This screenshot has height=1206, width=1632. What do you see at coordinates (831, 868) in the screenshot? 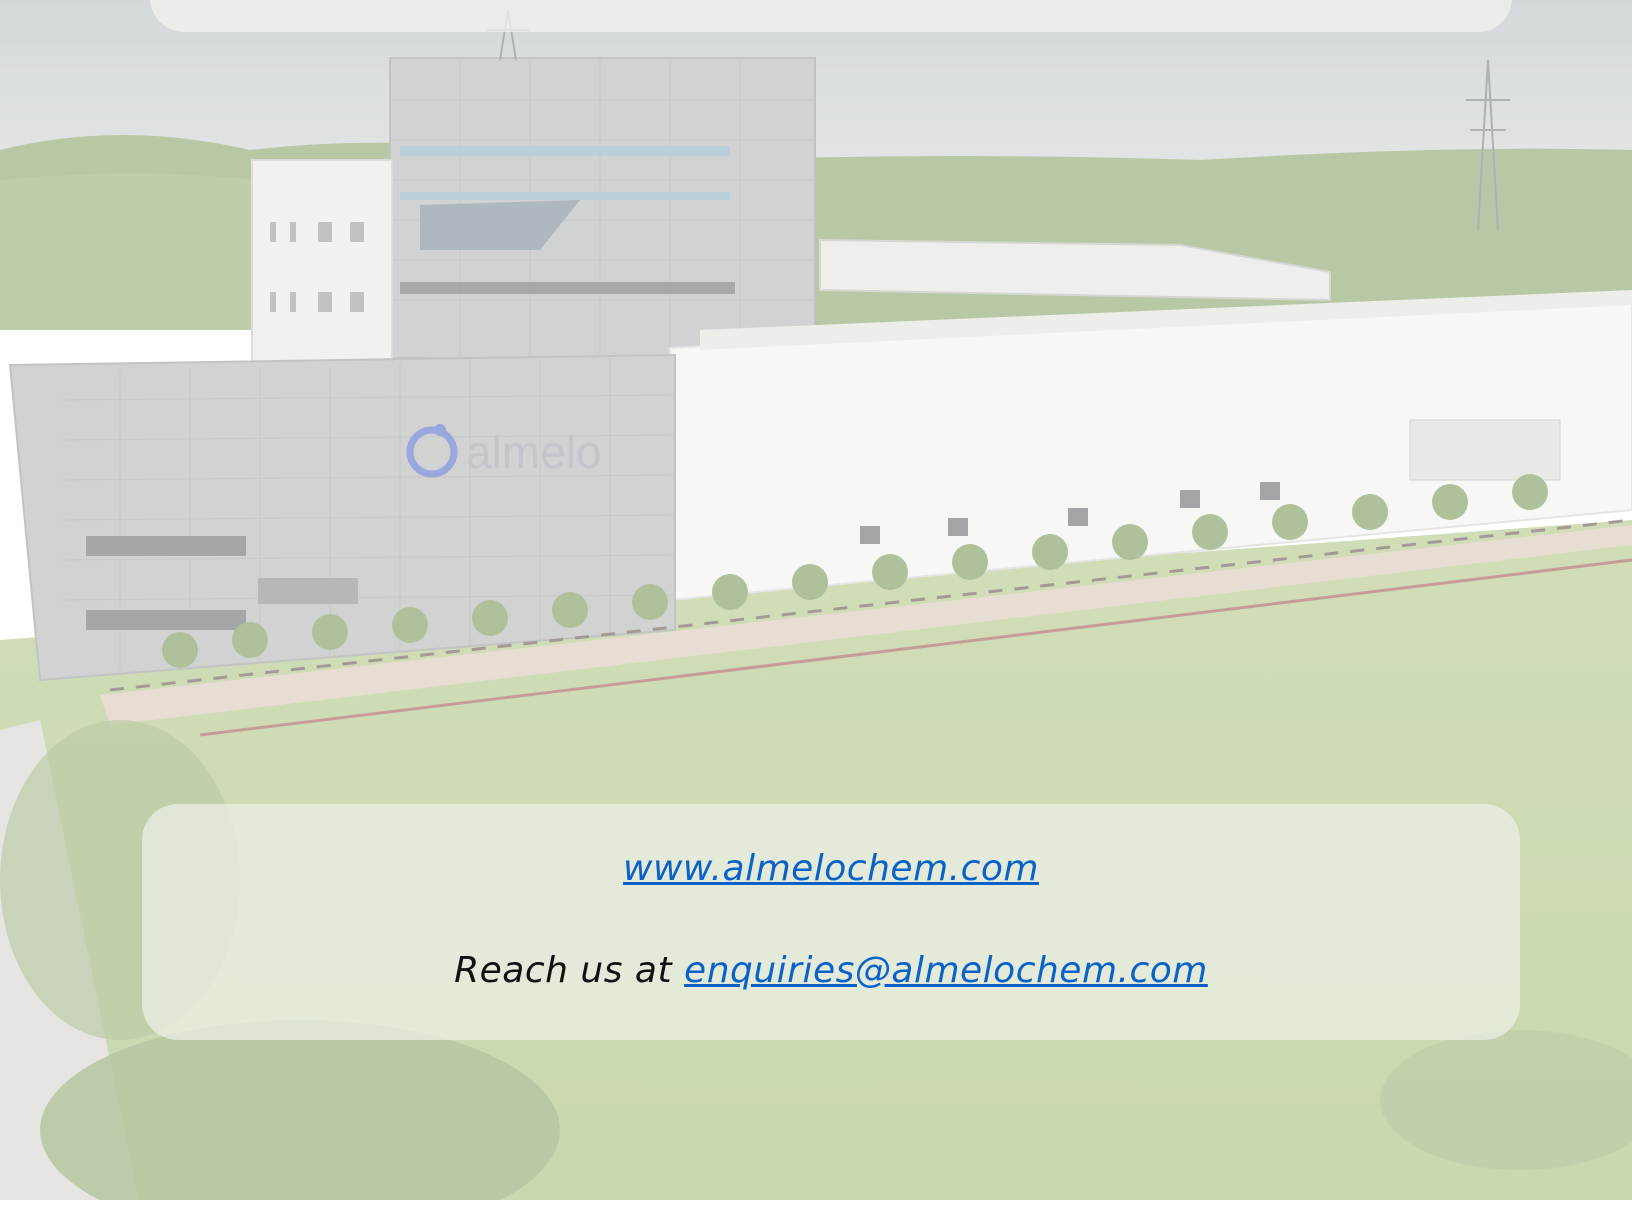
I see `website-link: www.almelochem.com` at bounding box center [831, 868].